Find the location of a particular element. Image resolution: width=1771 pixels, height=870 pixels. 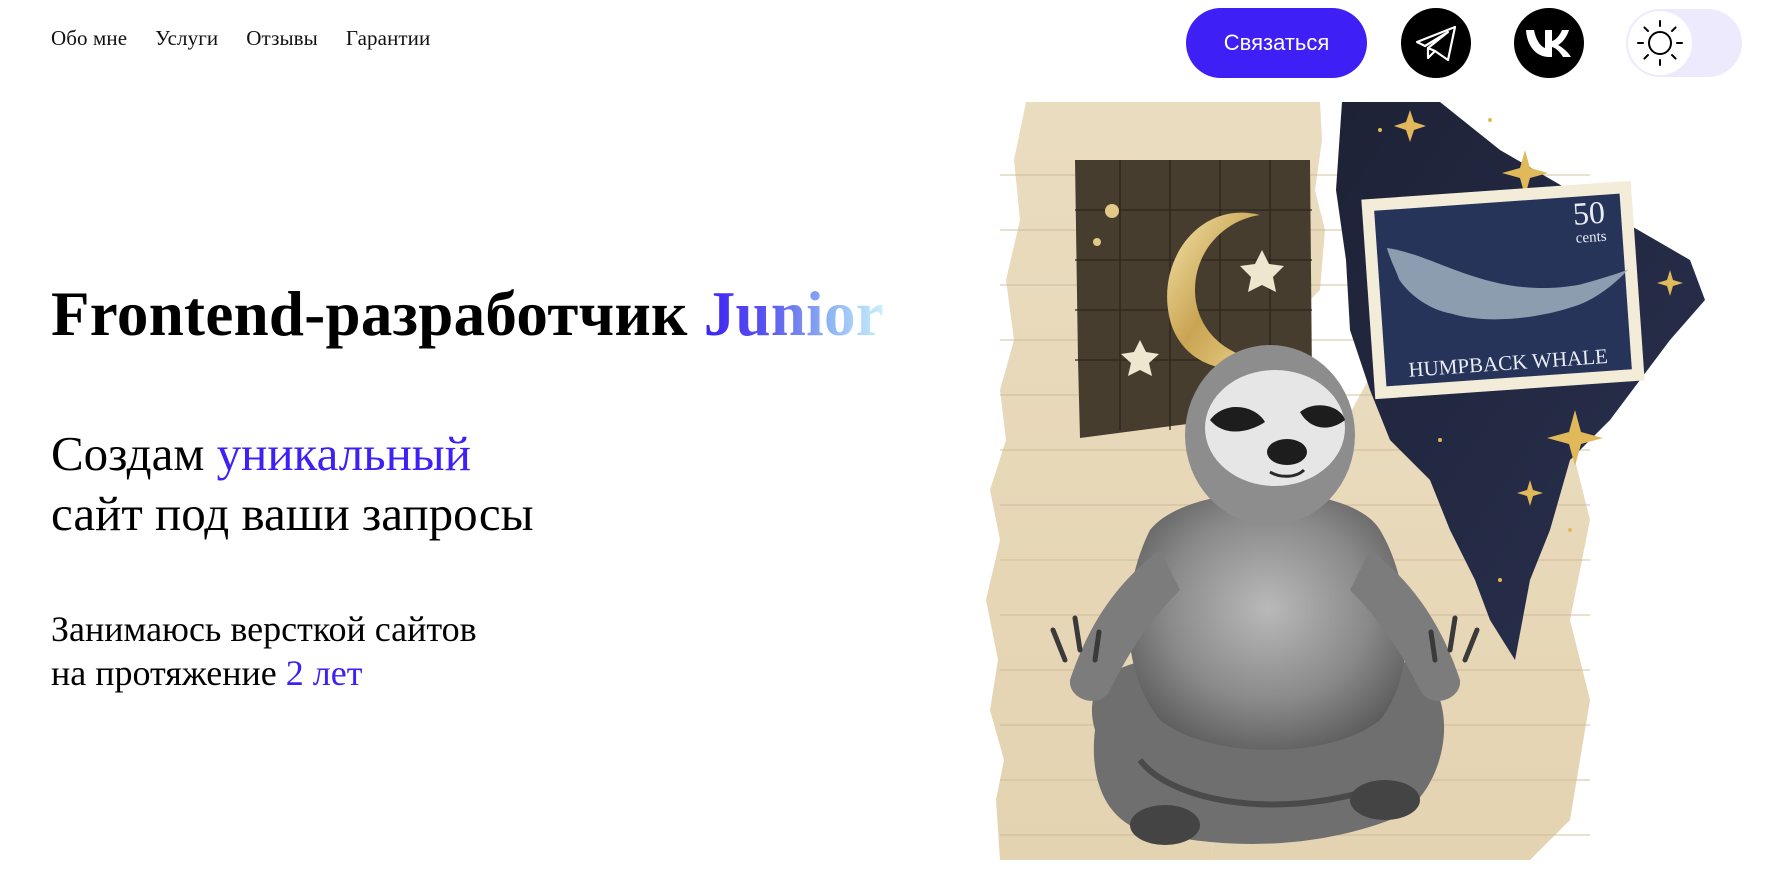

hero-subtitle-accent: уникальный is located at coordinates (343, 453).